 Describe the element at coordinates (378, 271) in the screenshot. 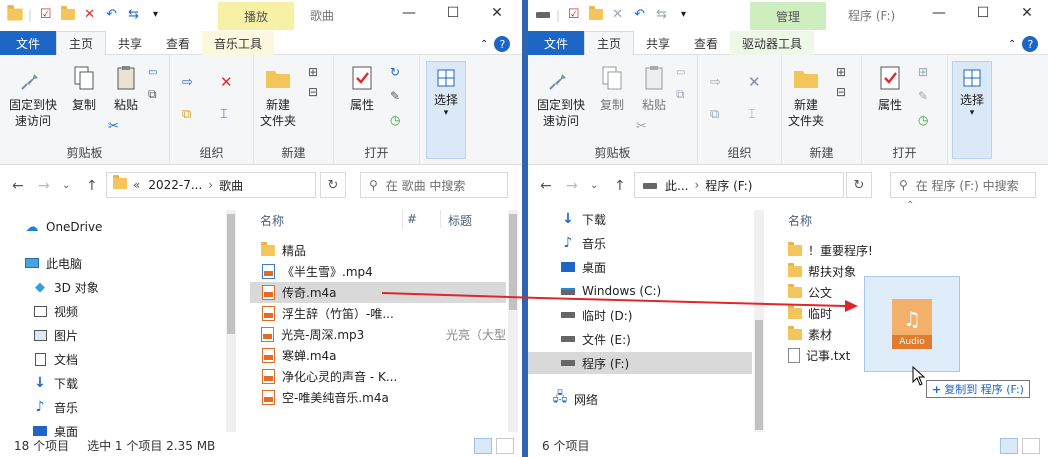

I see `file-row: 《半生雪》.mp4` at that location.